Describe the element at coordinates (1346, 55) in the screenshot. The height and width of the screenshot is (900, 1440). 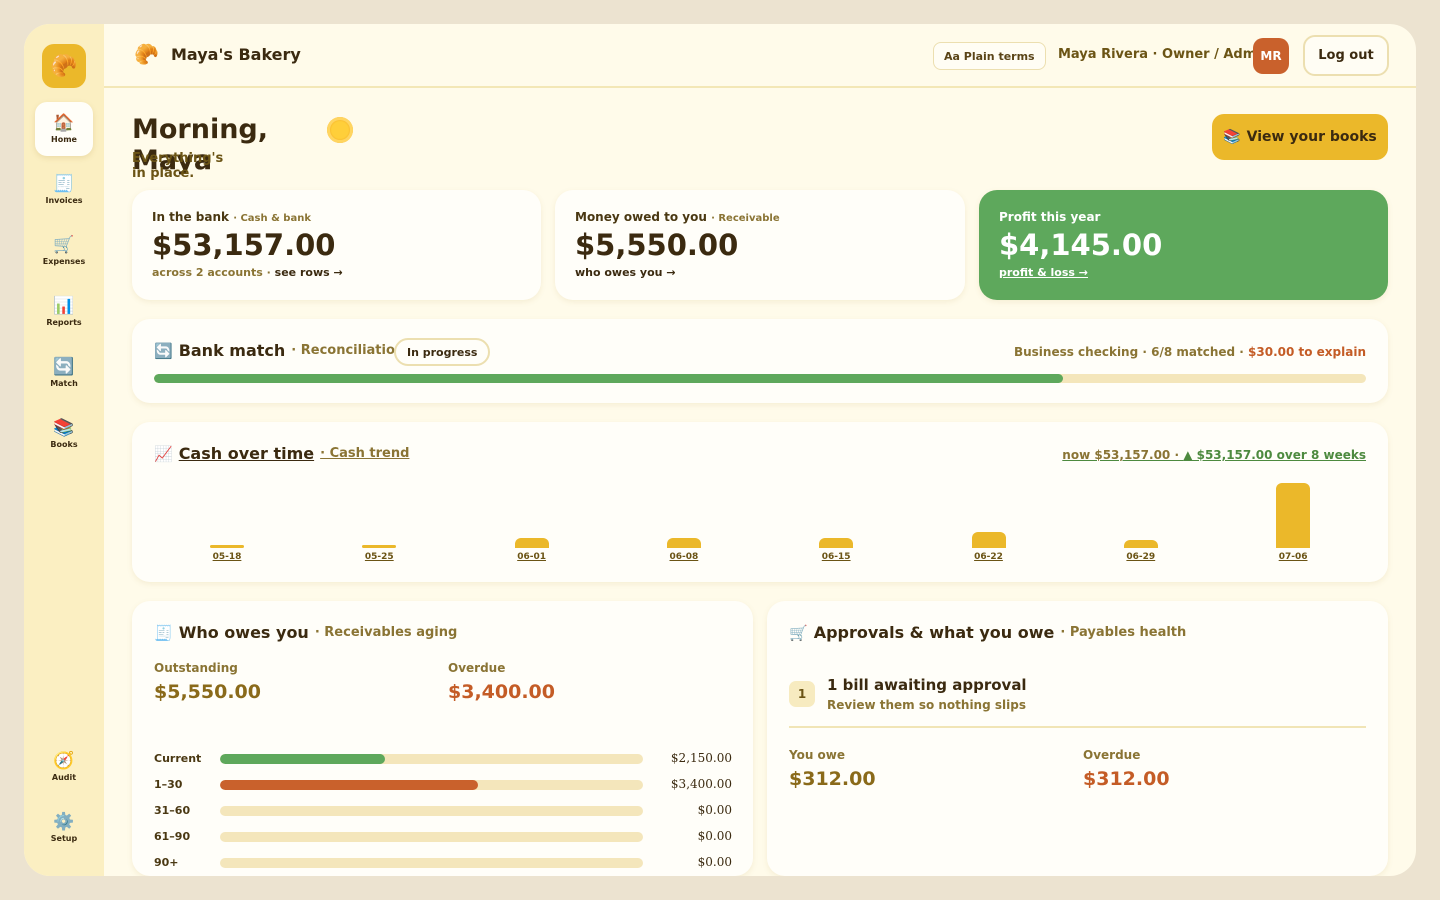
I see `logout-button: Log out` at that location.